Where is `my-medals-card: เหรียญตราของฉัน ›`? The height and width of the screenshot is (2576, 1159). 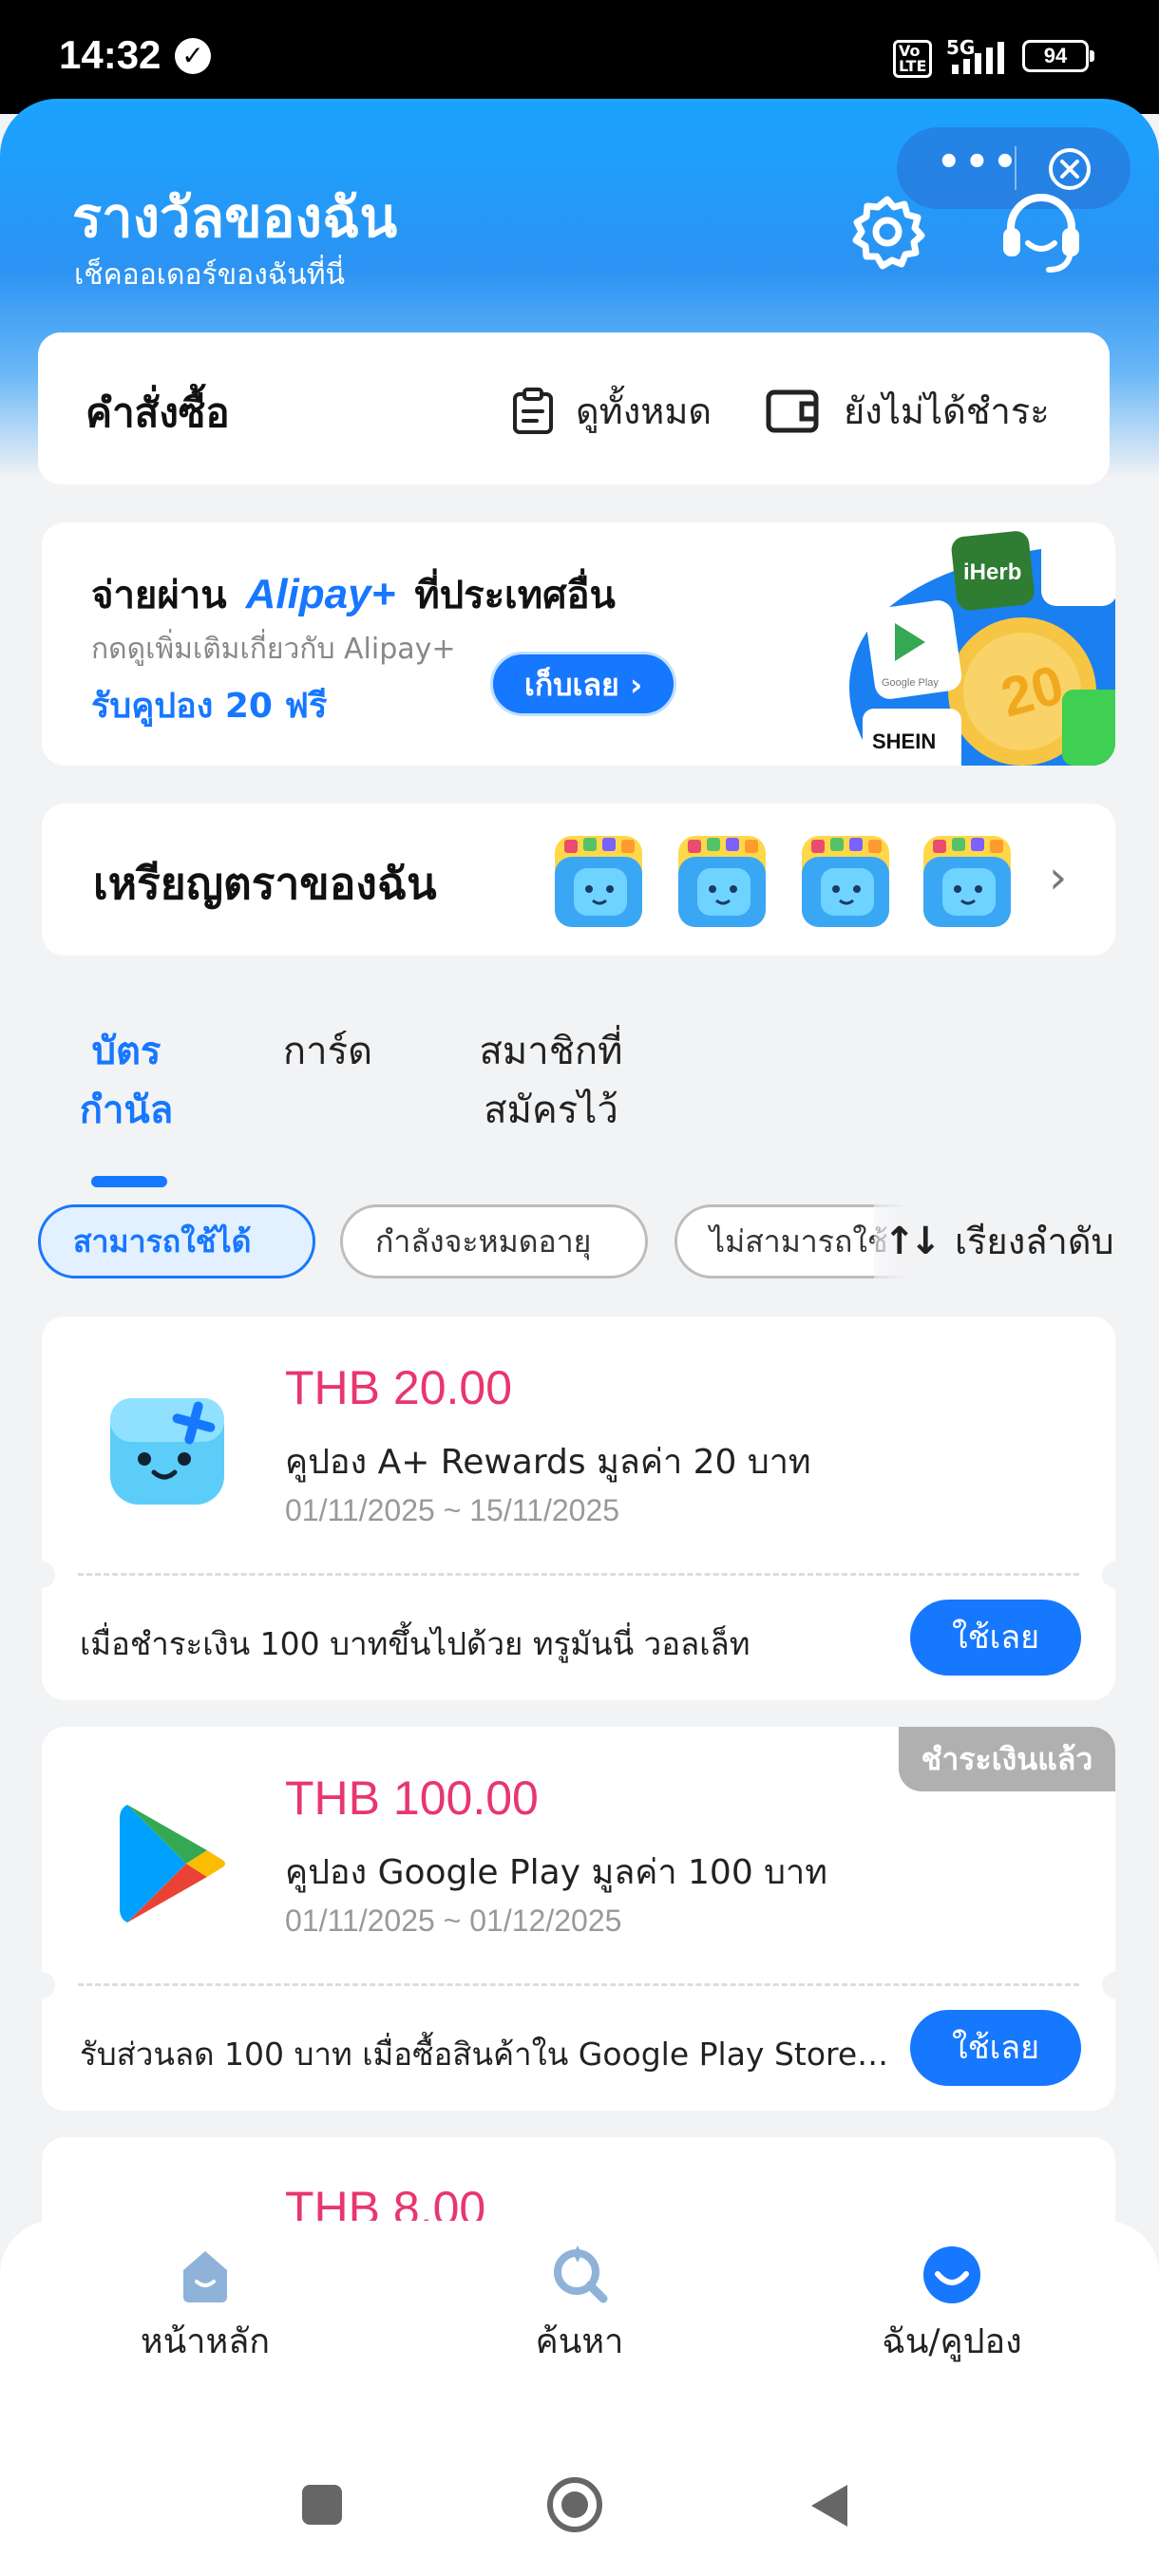
my-medals-card: เหรียญตราของฉัน › is located at coordinates (578, 880).